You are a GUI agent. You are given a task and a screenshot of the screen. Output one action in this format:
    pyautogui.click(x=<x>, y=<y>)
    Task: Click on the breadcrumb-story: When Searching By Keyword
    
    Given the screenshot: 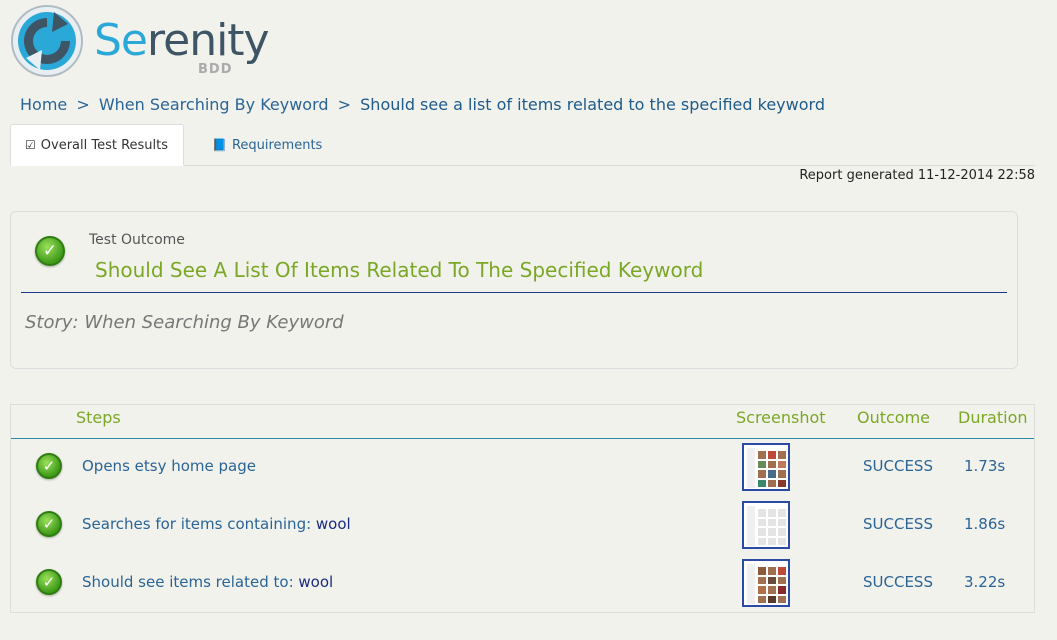 What is the action you would take?
    pyautogui.click(x=214, y=104)
    